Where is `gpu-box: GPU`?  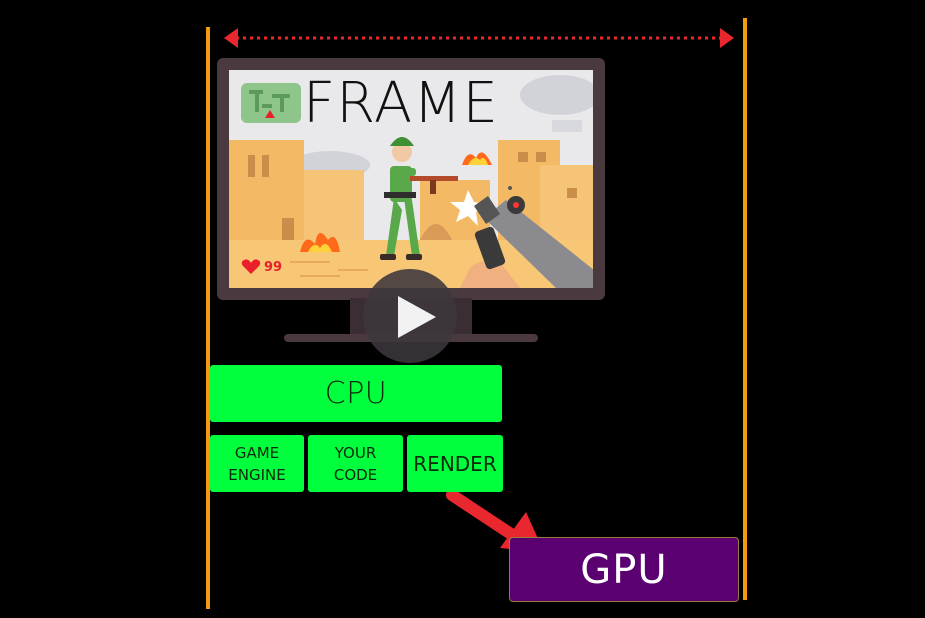 gpu-box: GPU is located at coordinates (624, 569).